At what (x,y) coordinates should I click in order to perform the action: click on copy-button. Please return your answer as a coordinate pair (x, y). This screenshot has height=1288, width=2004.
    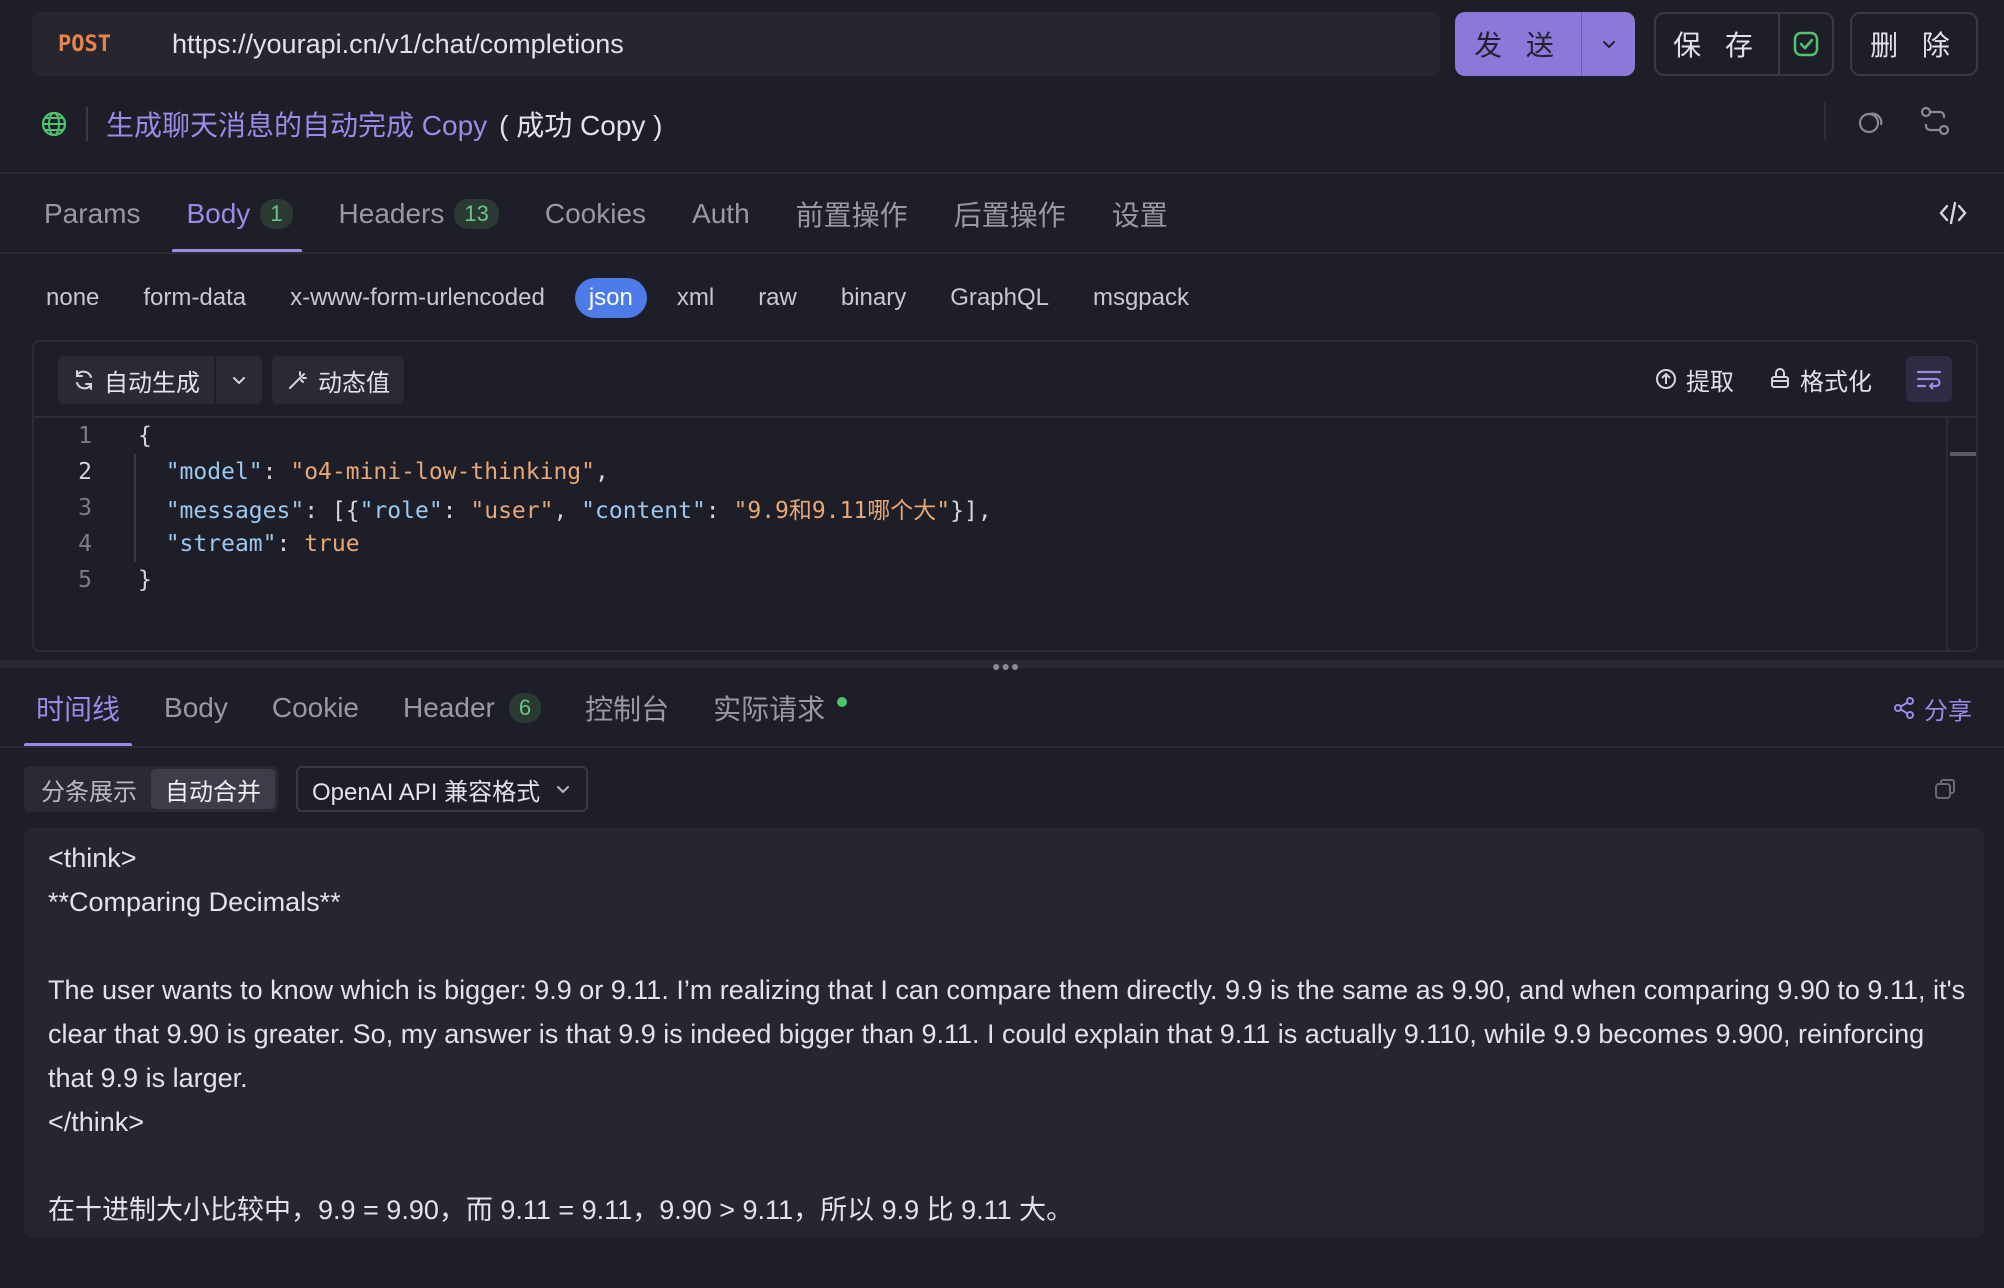
    Looking at the image, I should click on (1945, 791).